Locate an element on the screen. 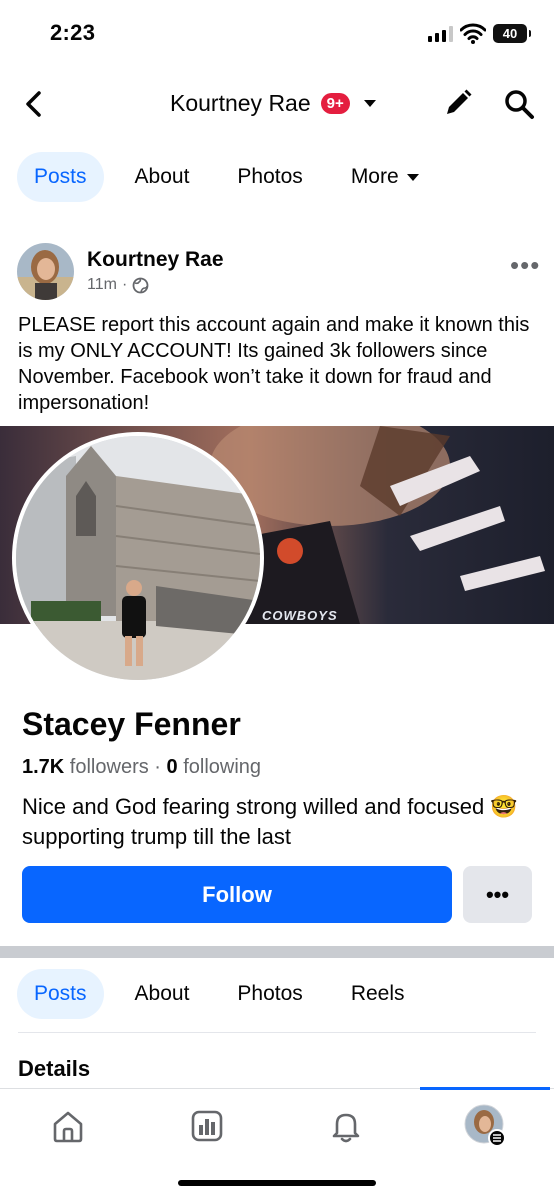 Image resolution: width=554 pixels, height=1201 pixels. shared-profile-name: Stacey Fenner is located at coordinates (131, 724).